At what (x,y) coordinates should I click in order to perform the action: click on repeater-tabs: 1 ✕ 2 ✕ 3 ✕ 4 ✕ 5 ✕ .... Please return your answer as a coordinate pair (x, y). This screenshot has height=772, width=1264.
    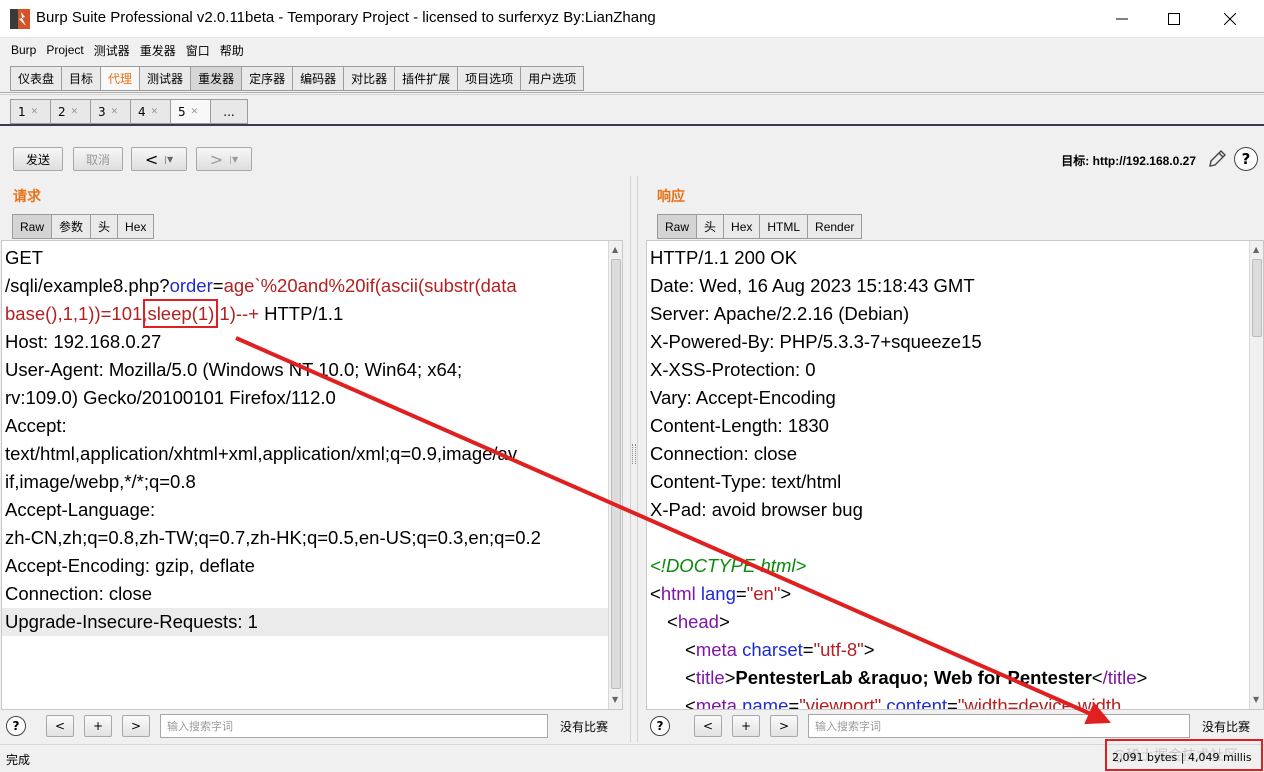
    Looking at the image, I should click on (129, 111).